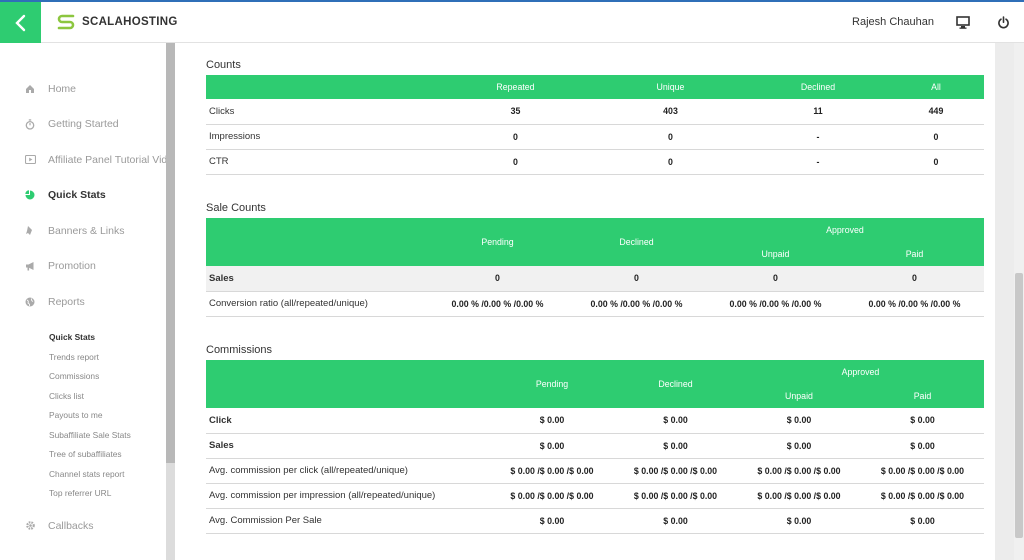  What do you see at coordinates (86, 230) in the screenshot?
I see `sidebar-item-label: Banners & Links` at bounding box center [86, 230].